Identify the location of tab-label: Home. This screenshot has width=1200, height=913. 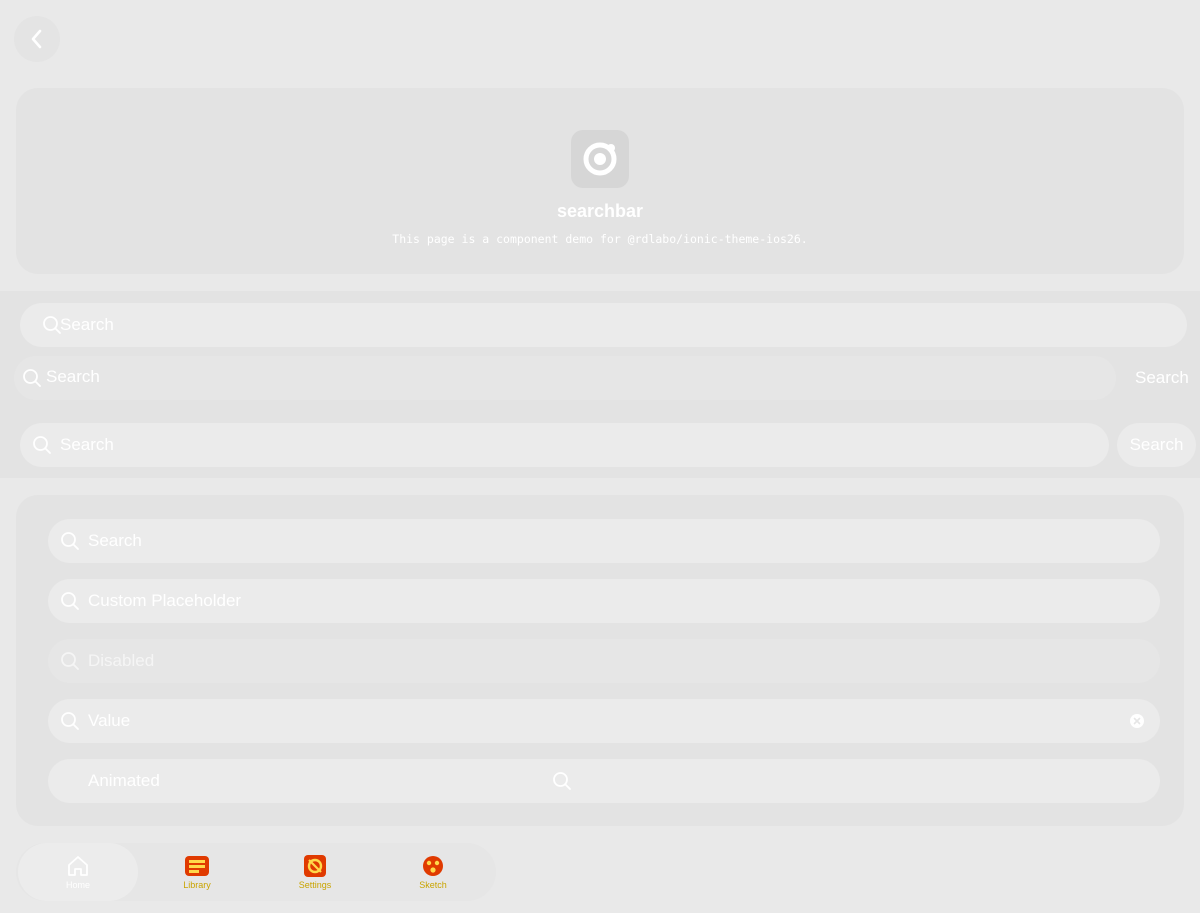
(77, 884).